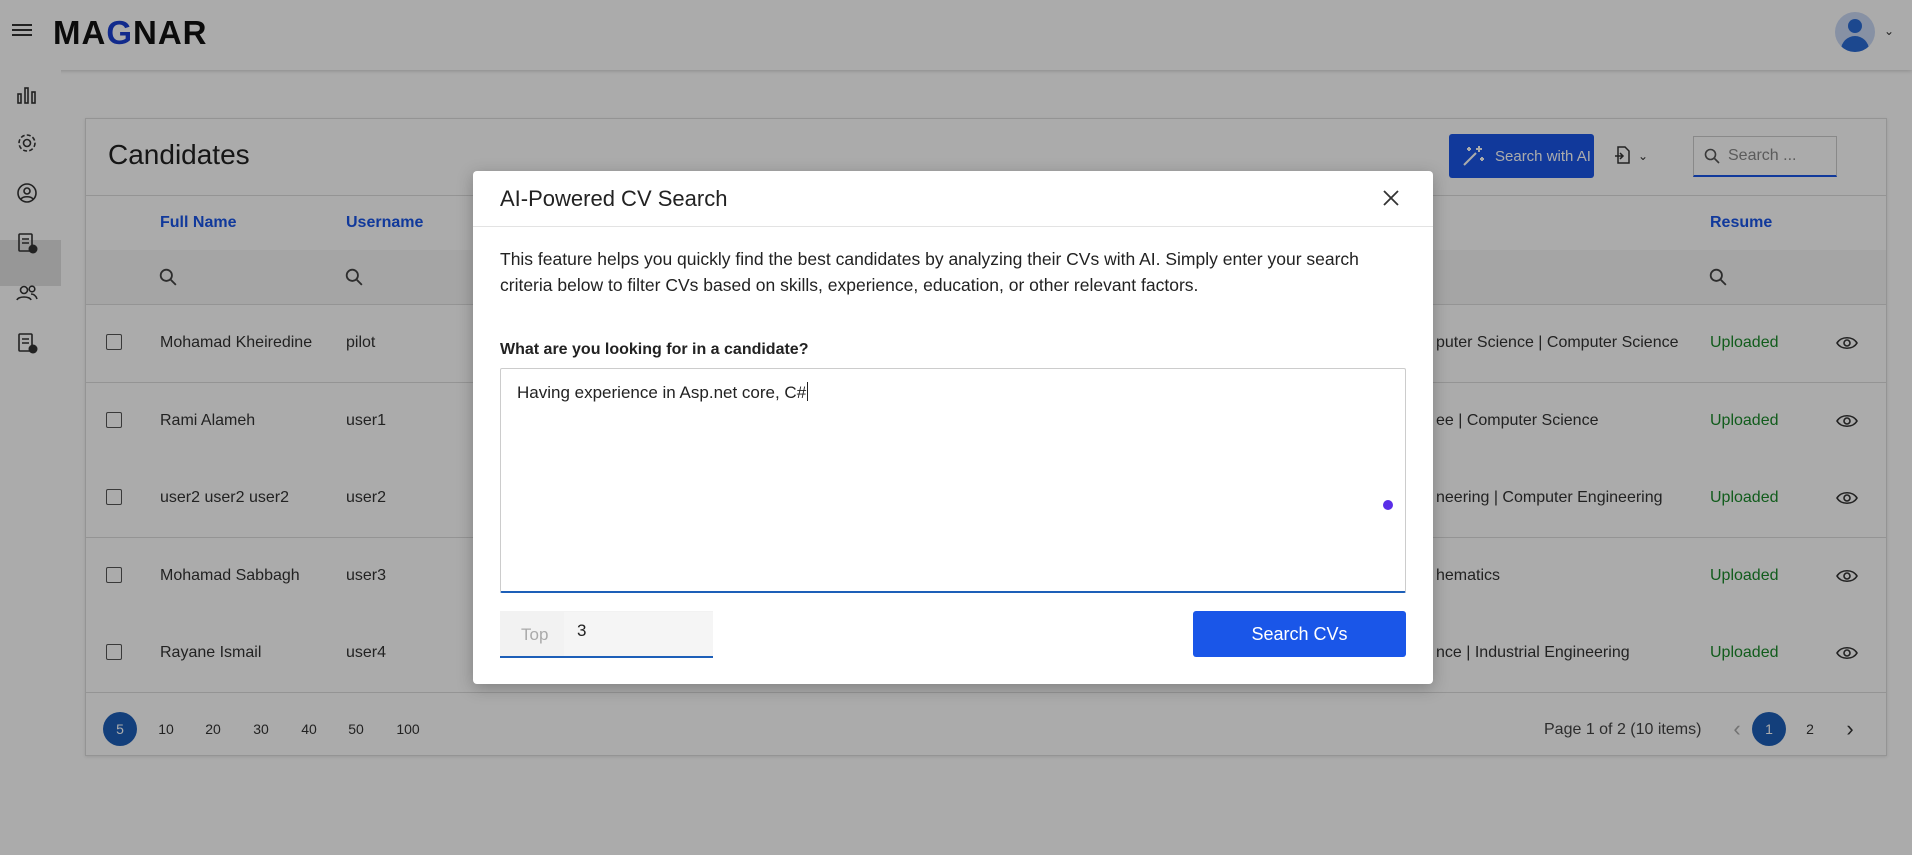 This screenshot has width=1912, height=855. What do you see at coordinates (654, 349) in the screenshot?
I see `prompt-label: What are you looking for in a candidate?` at bounding box center [654, 349].